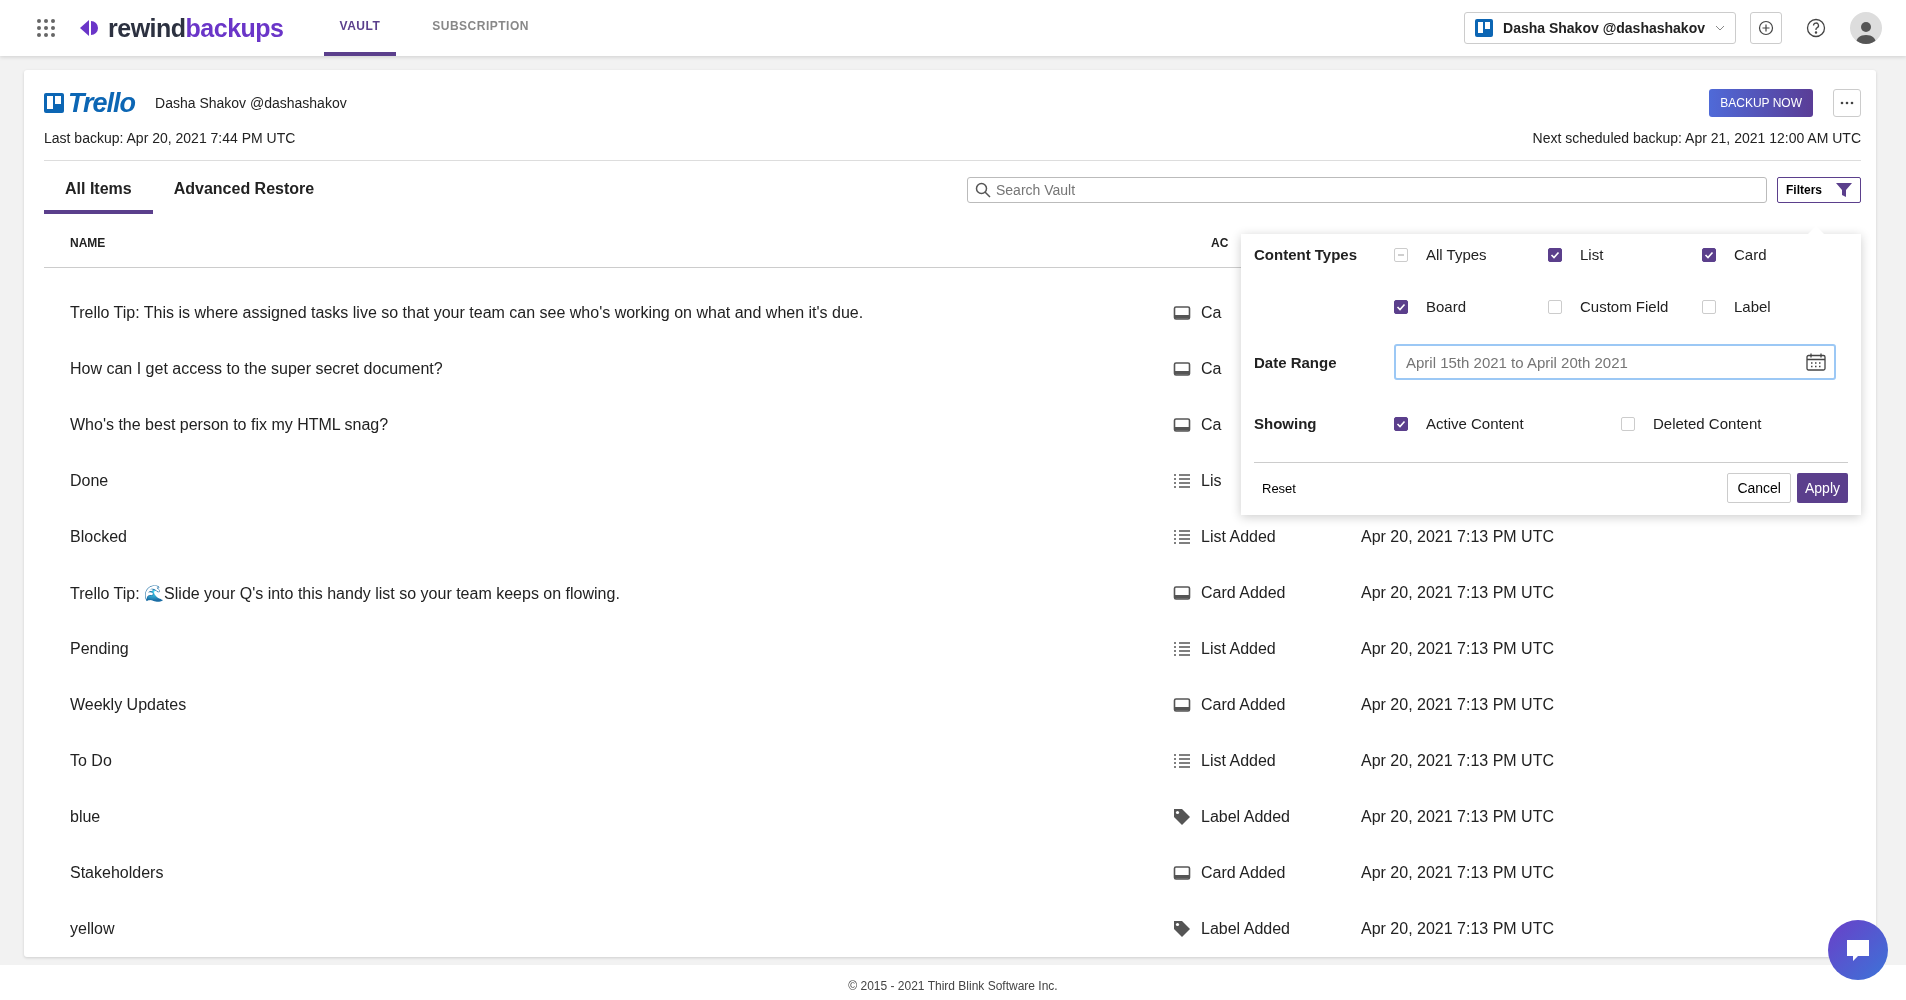 The width and height of the screenshot is (1906, 1000). What do you see at coordinates (91, 761) in the screenshot?
I see `item-name: To Do` at bounding box center [91, 761].